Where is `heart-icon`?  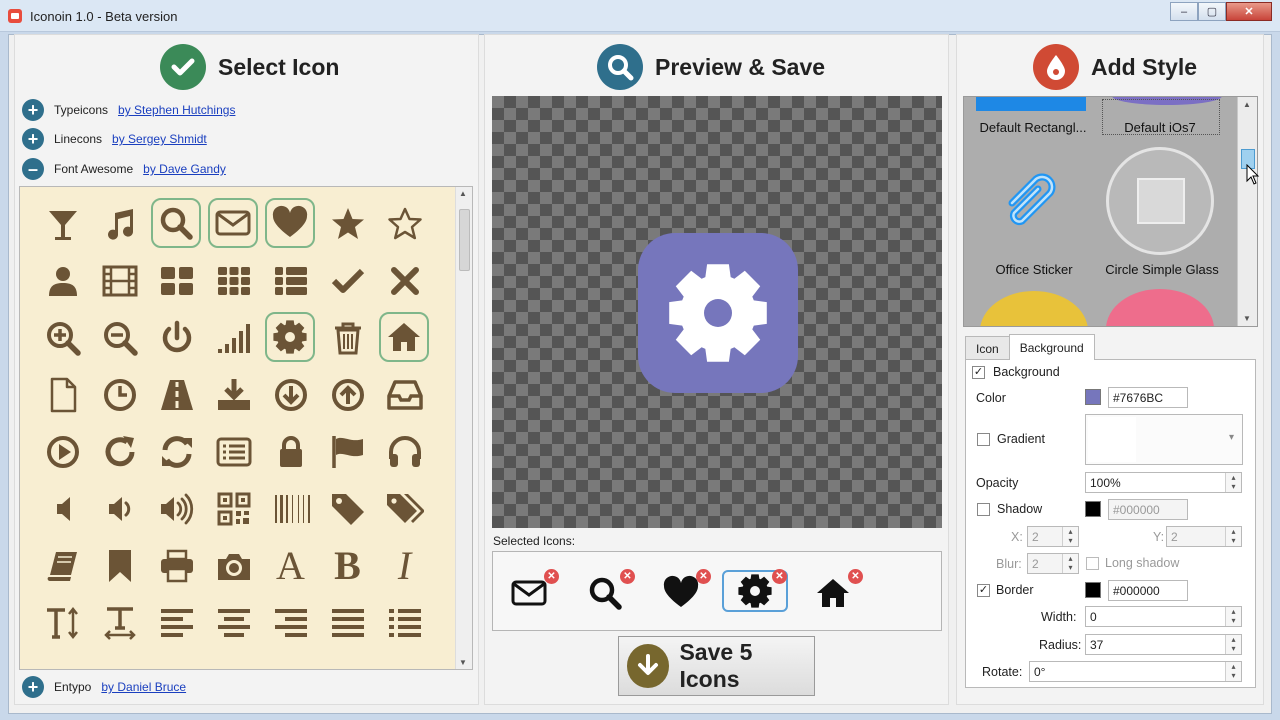
heart-icon is located at coordinates (290, 223).